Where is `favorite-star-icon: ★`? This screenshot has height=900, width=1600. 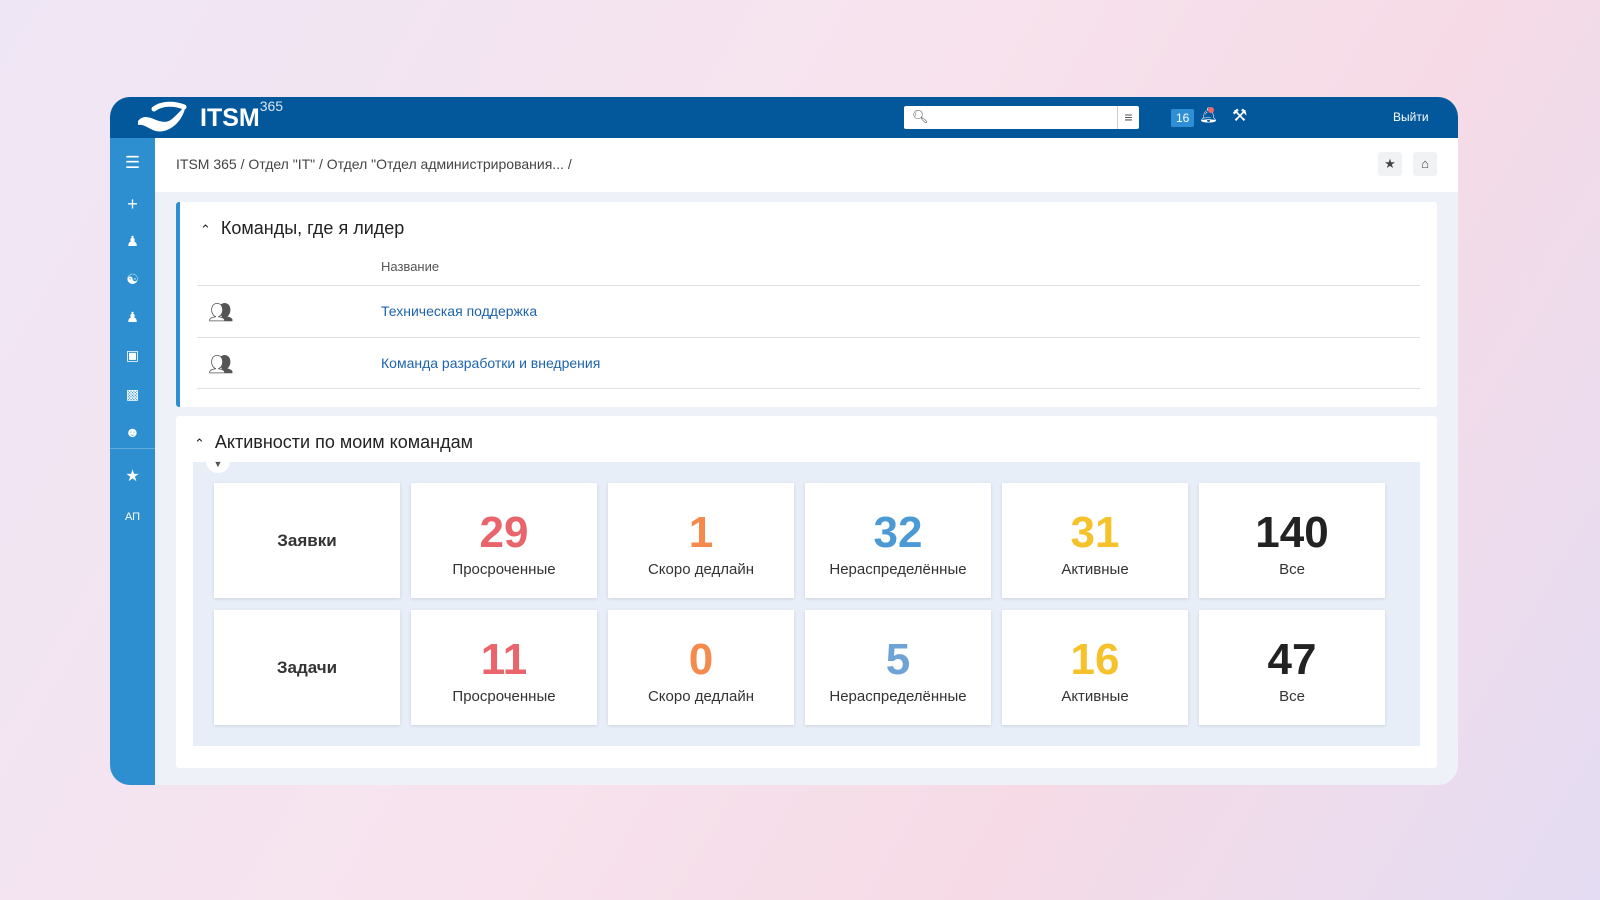
favorite-star-icon: ★ is located at coordinates (1390, 164).